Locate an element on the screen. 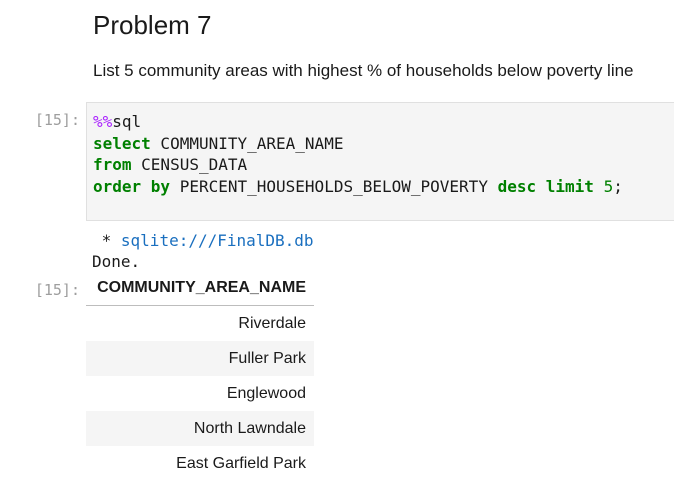  output-stream: * sqlite:///FinalDB.db Done. is located at coordinates (203, 251).